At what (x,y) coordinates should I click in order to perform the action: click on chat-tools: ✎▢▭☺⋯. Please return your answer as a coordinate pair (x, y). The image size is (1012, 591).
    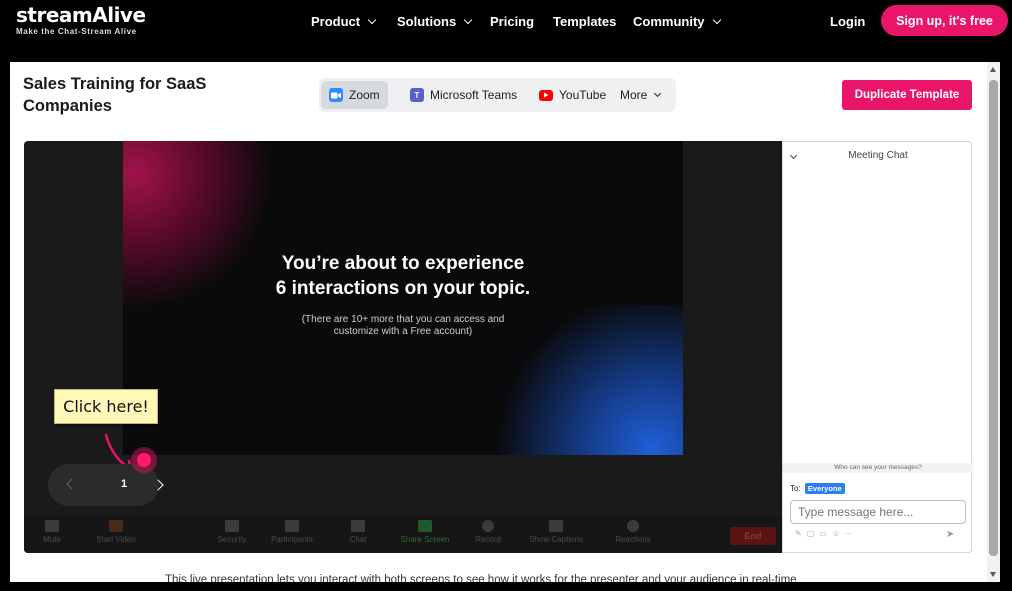
    Looking at the image, I should click on (826, 533).